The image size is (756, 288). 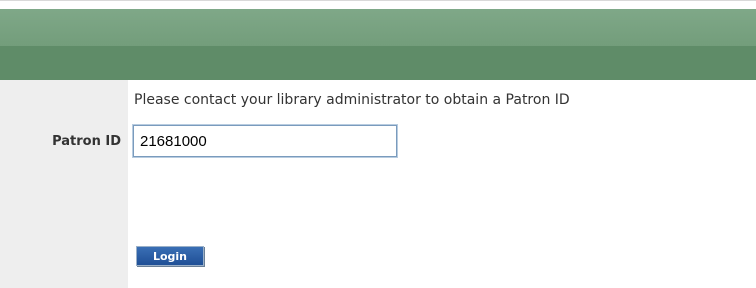 What do you see at coordinates (378, 27) in the screenshot?
I see `header-band-top` at bounding box center [378, 27].